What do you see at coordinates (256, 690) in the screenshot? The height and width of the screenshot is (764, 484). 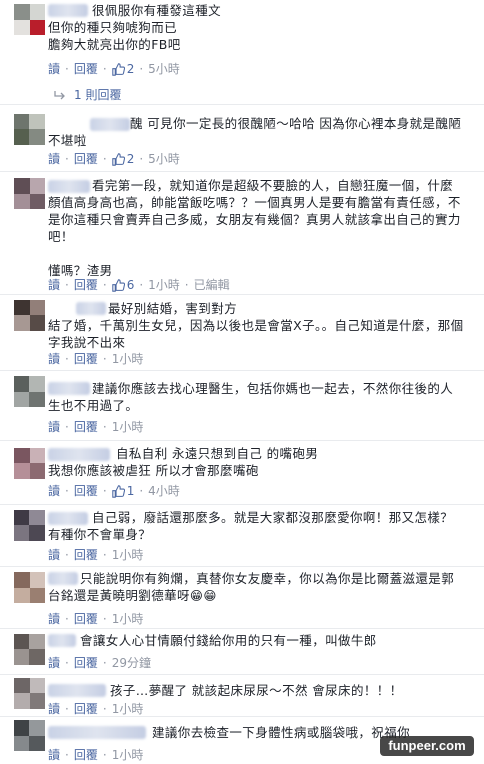 I see `comment-text: 孩子…夢醒了 就該起床尿尿～不然 會尿床的！！！` at bounding box center [256, 690].